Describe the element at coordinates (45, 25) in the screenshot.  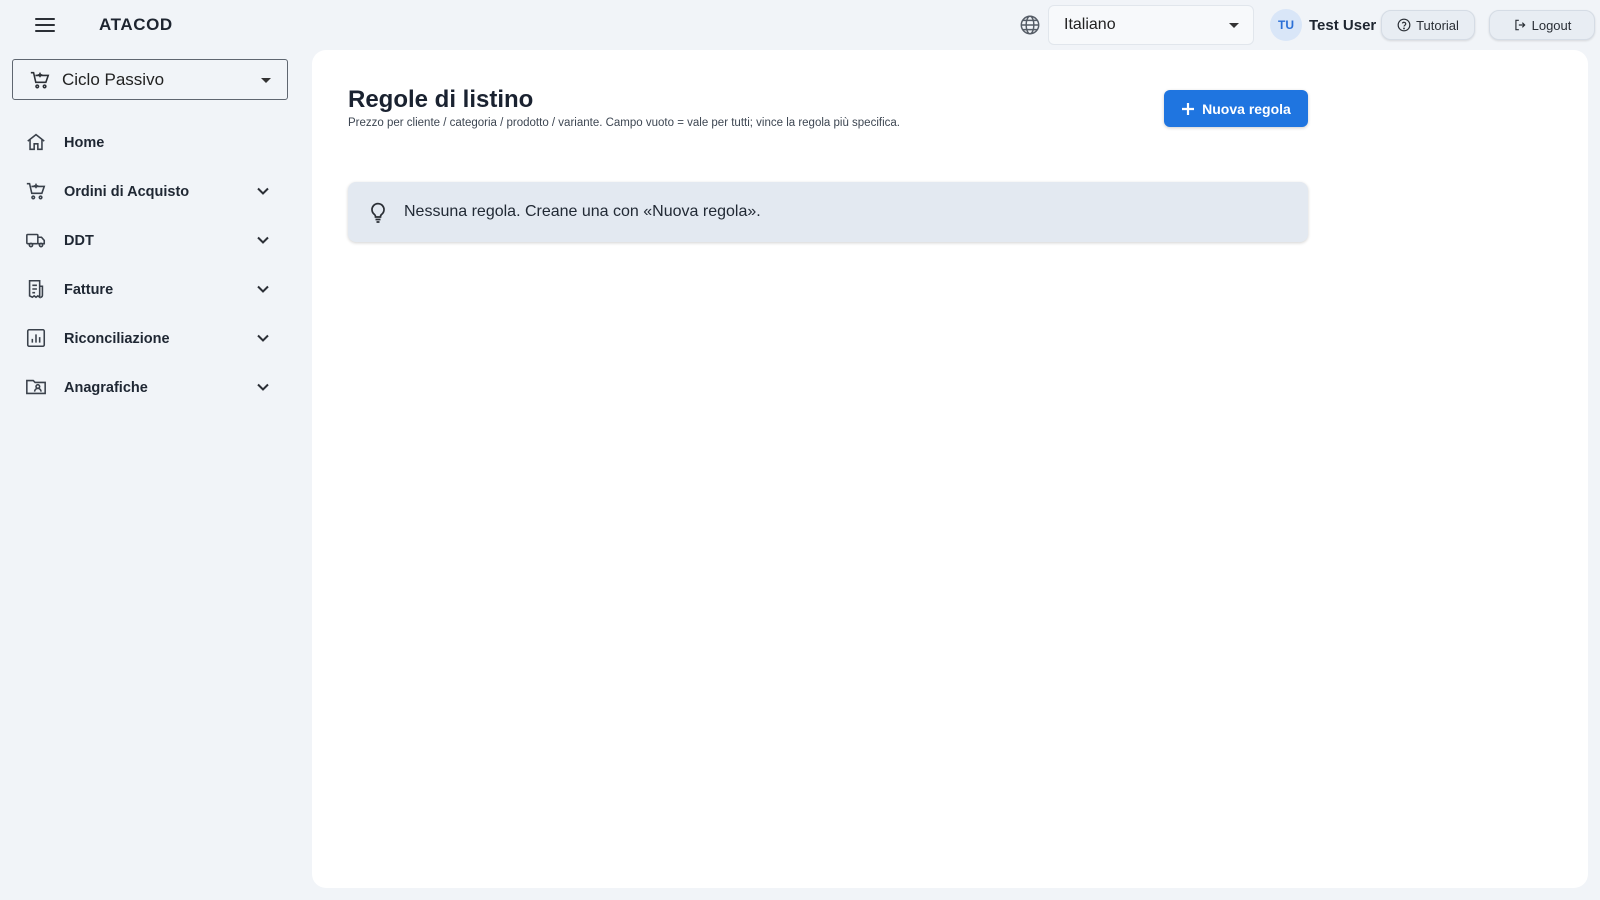
I see `menu-icon` at that location.